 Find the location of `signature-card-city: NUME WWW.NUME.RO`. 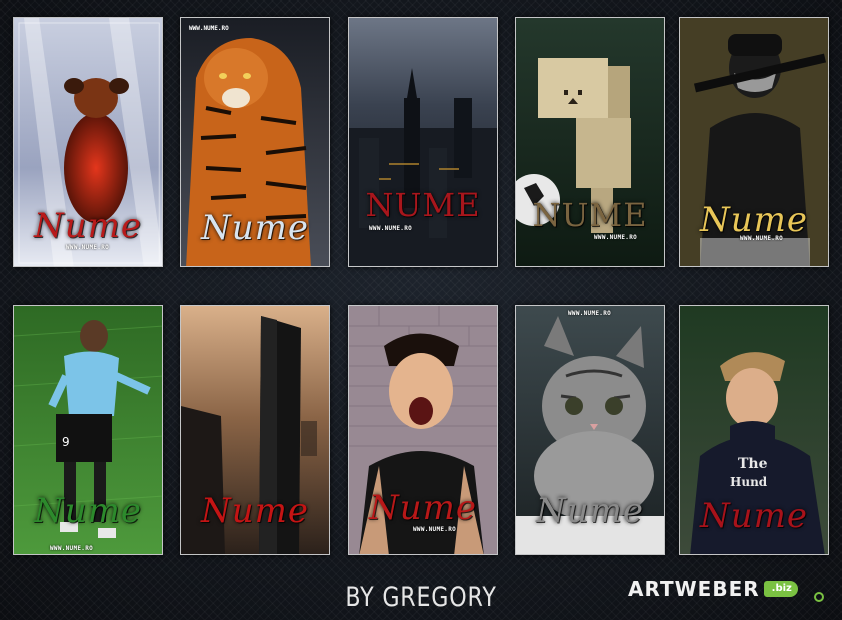

signature-card-city: NUME WWW.NUME.RO is located at coordinates (423, 142).